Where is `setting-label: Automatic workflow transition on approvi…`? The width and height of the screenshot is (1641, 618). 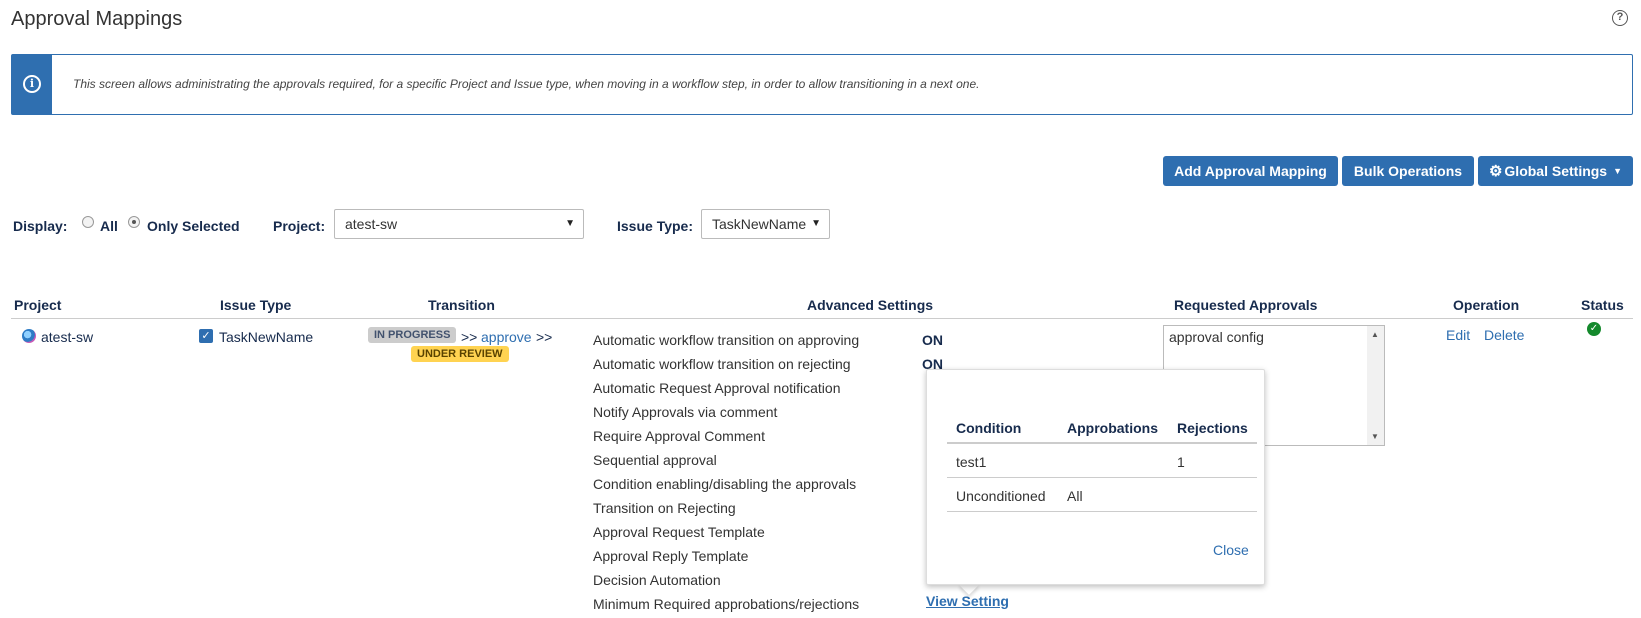 setting-label: Automatic workflow transition on approvi… is located at coordinates (726, 340).